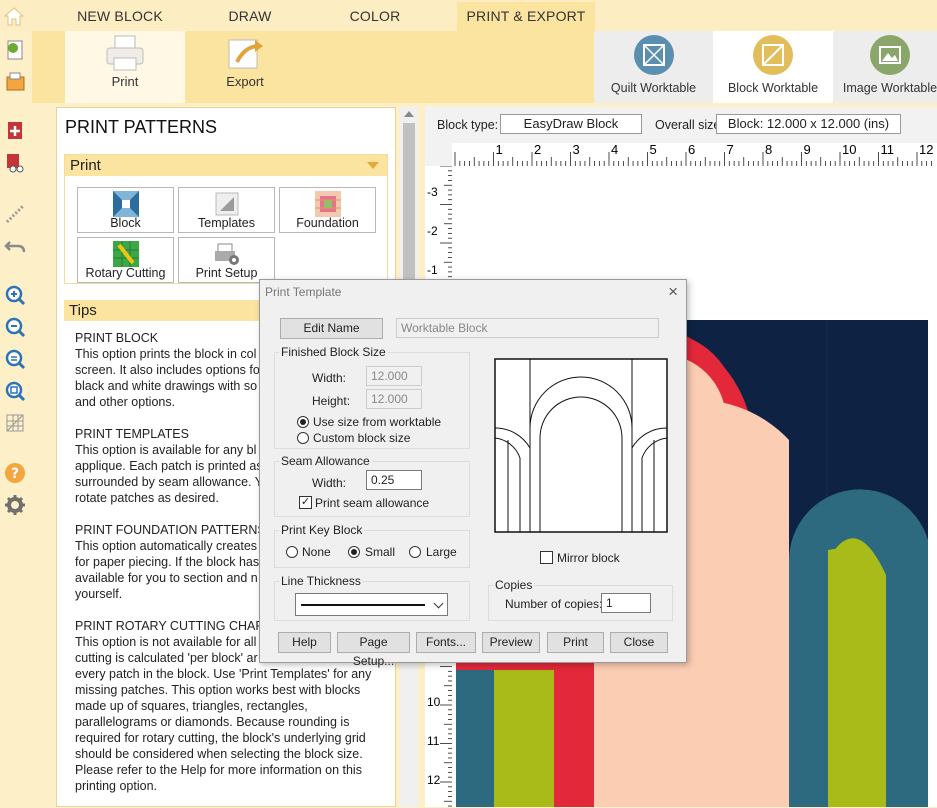 The image size is (937, 808). What do you see at coordinates (331, 401) in the screenshot?
I see `height-label: Height:` at bounding box center [331, 401].